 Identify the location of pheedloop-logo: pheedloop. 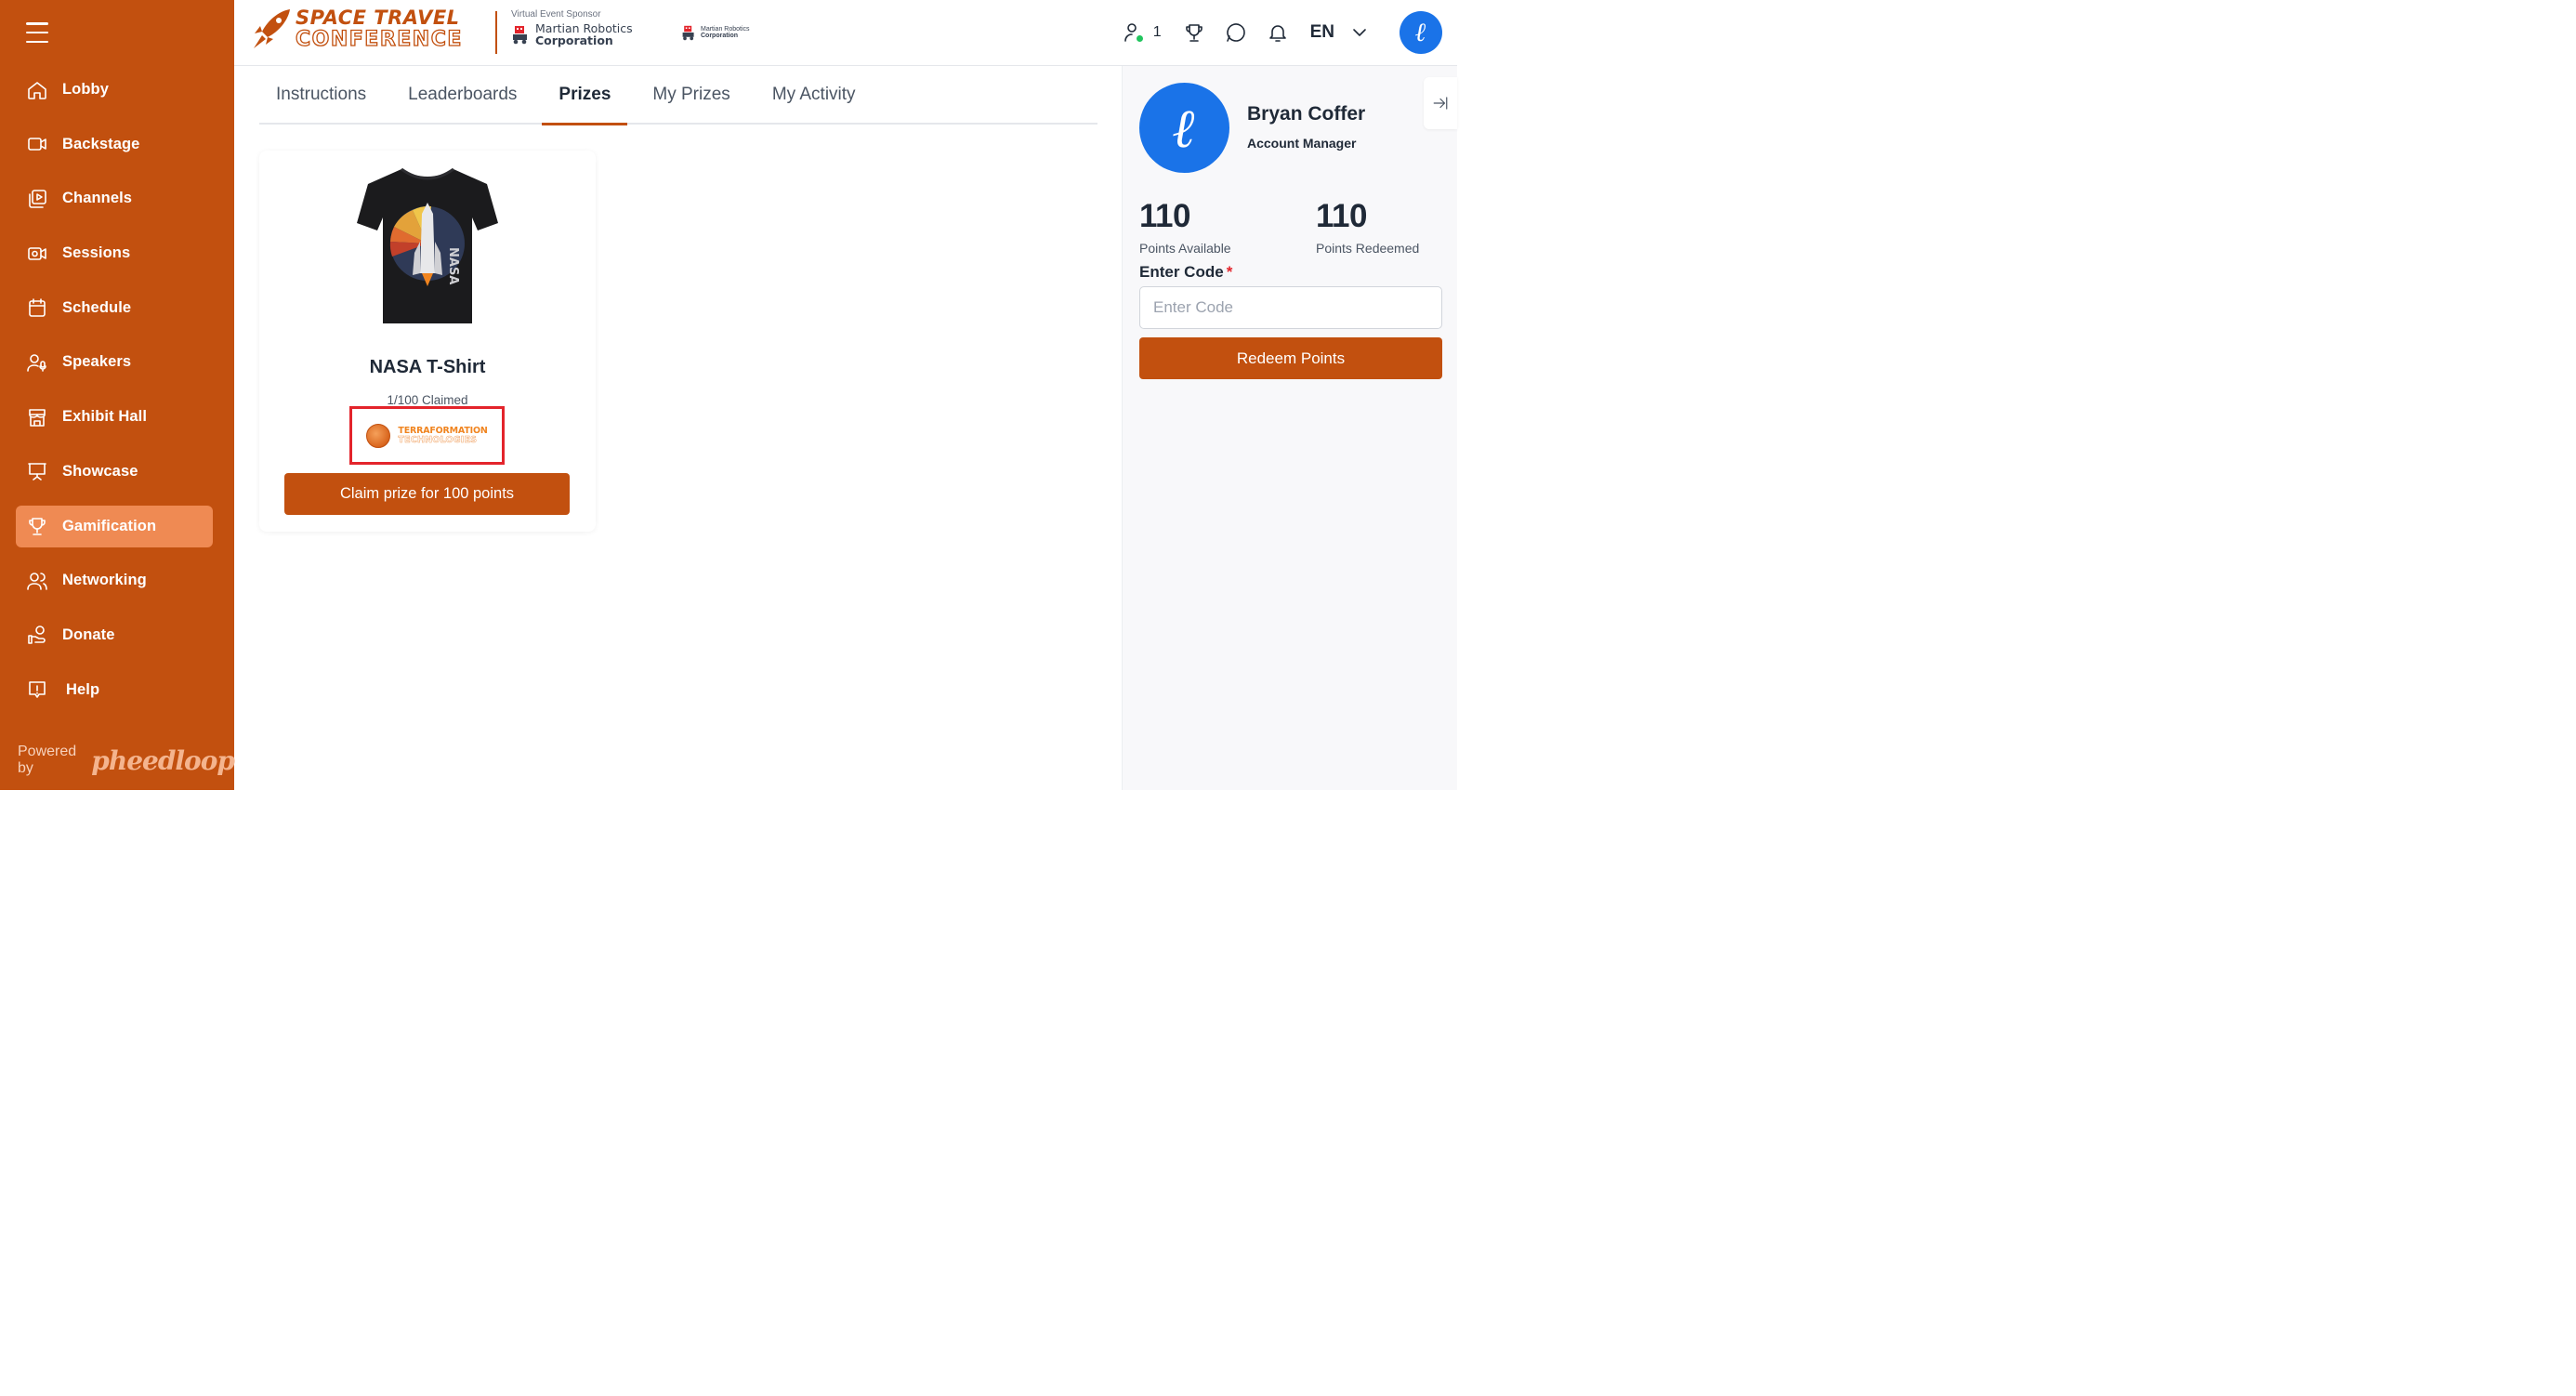
(163, 760).